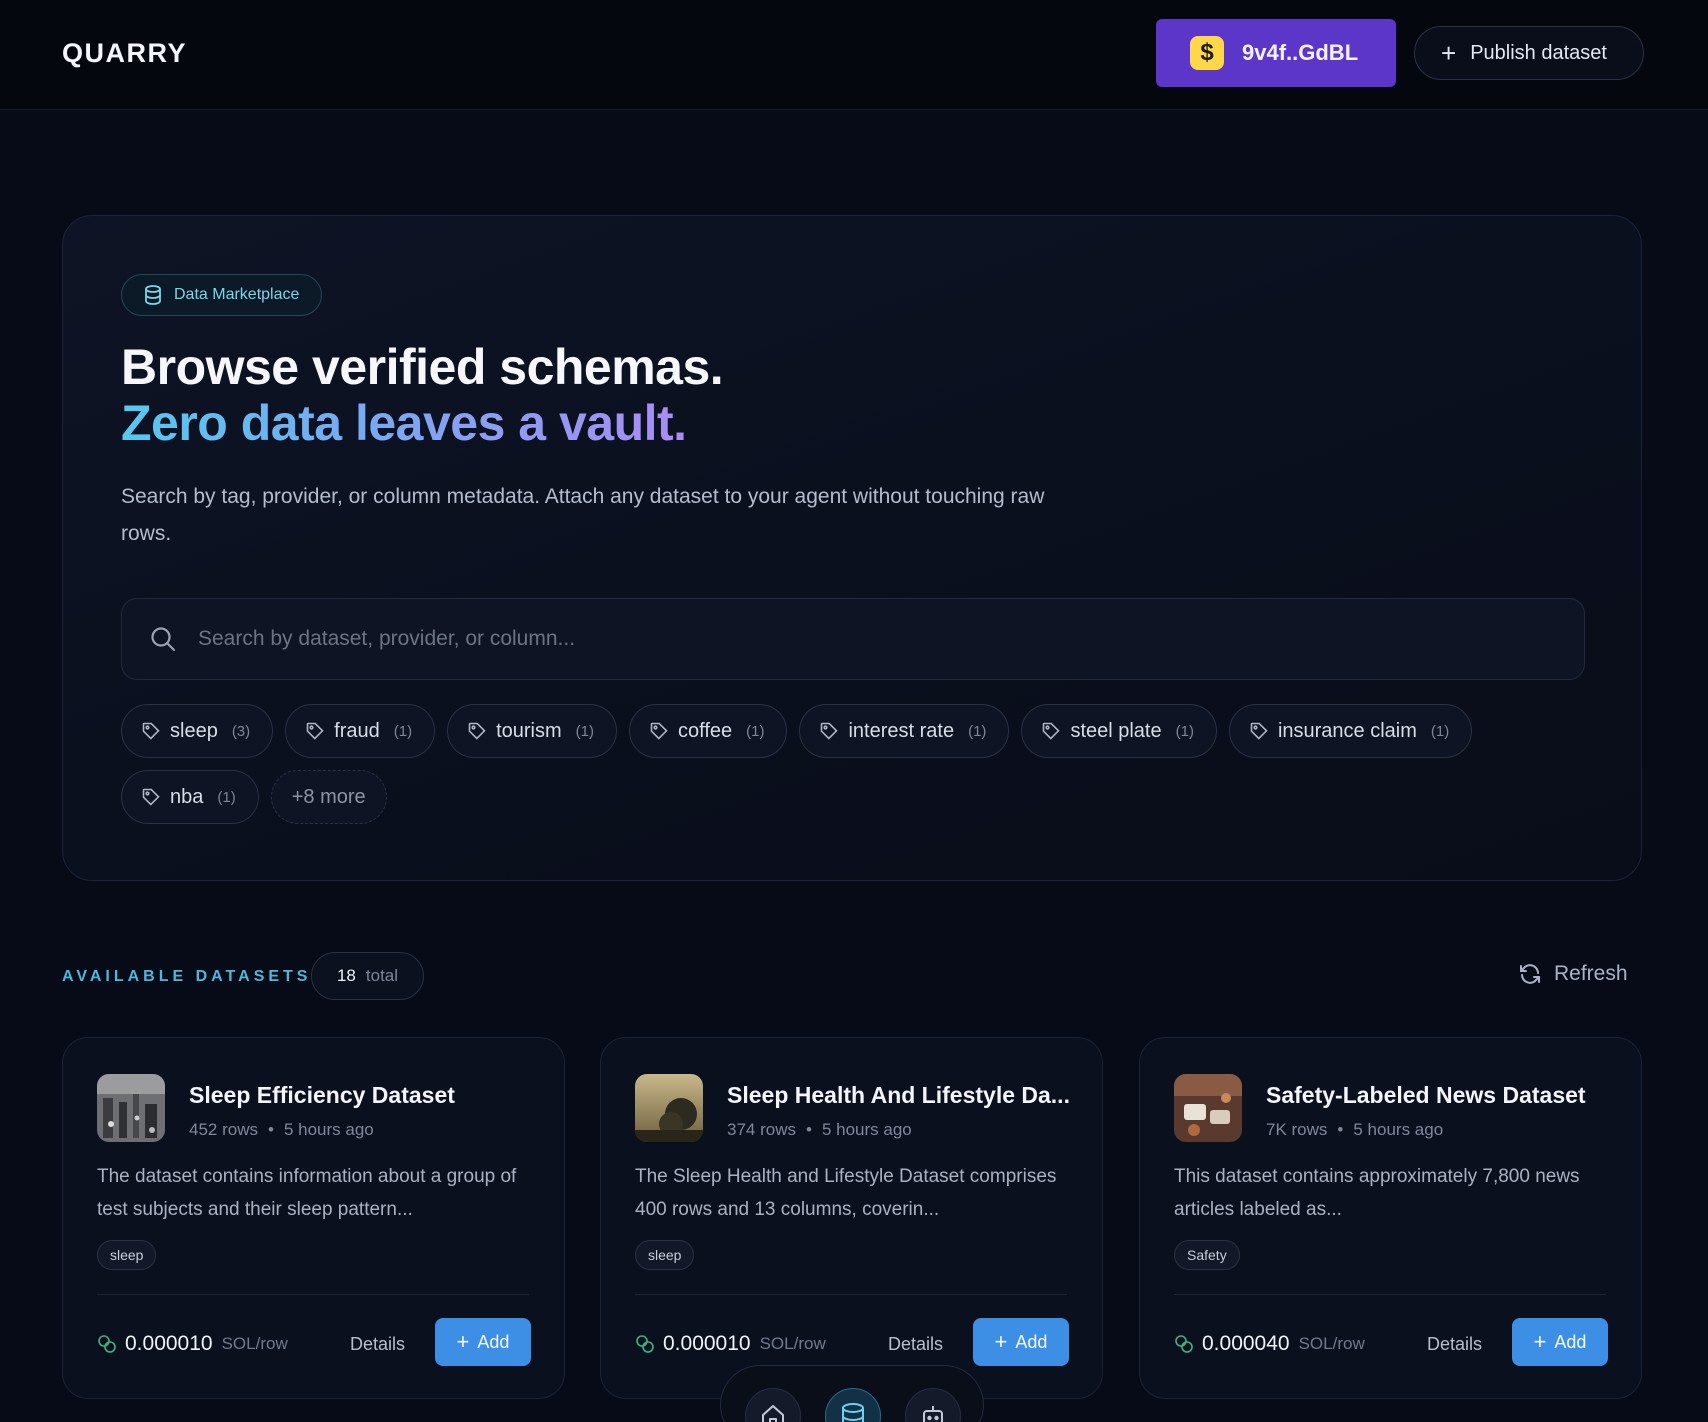 This screenshot has height=1422, width=1708. What do you see at coordinates (197, 731) in the screenshot?
I see `tag-chip: sleep (3)` at bounding box center [197, 731].